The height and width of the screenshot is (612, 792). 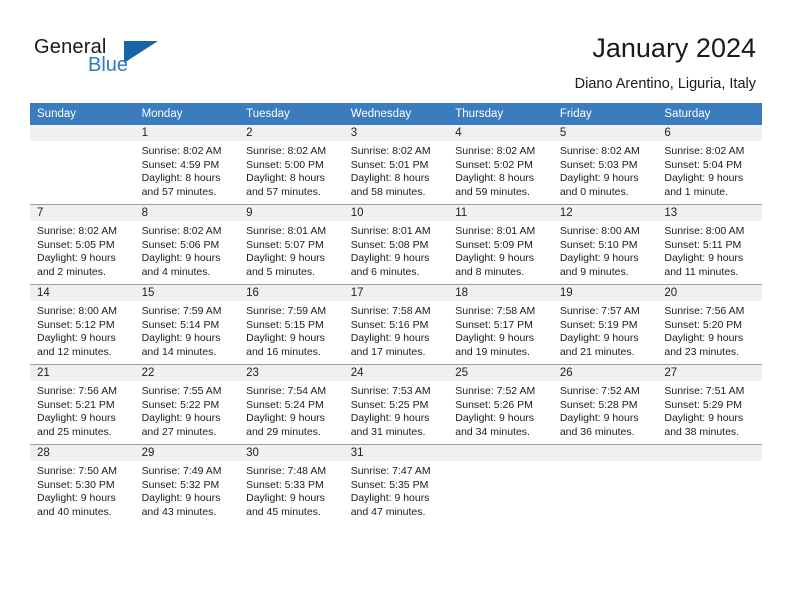 What do you see at coordinates (709, 484) in the screenshot?
I see `calendar-day-cell-empty` at bounding box center [709, 484].